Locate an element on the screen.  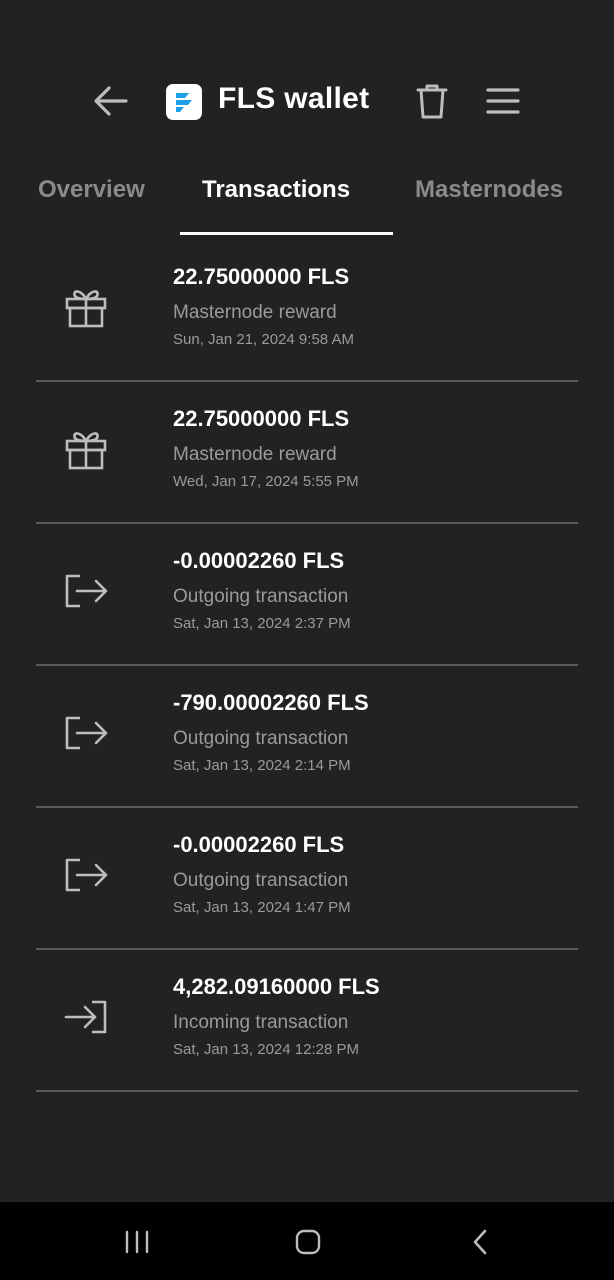
tab-bar: Overview Transactions Masternodes is located at coordinates (307, 202).